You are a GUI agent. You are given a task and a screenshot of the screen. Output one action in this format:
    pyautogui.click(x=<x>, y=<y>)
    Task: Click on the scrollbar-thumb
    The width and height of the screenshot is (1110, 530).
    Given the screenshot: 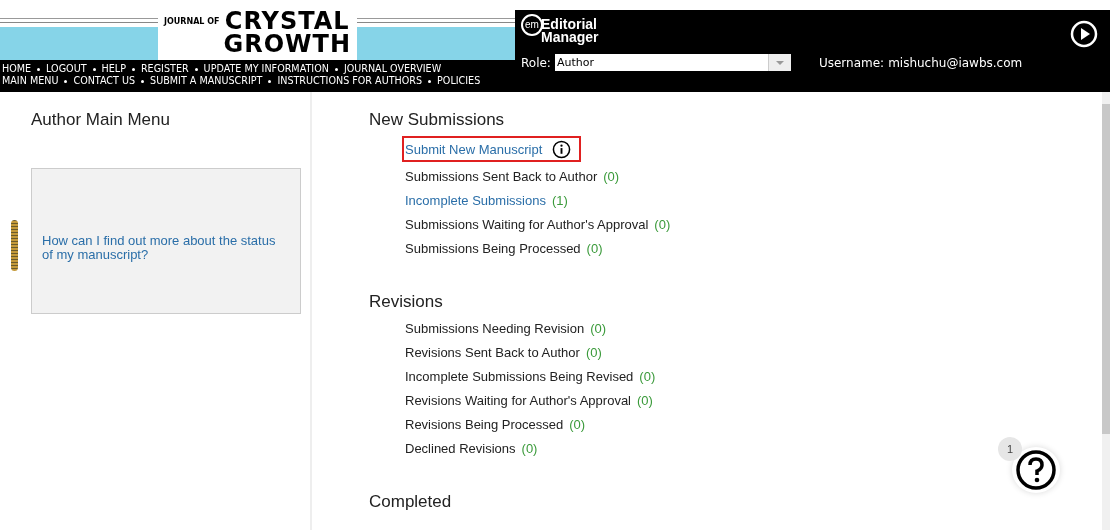 What is the action you would take?
    pyautogui.click(x=1106, y=269)
    